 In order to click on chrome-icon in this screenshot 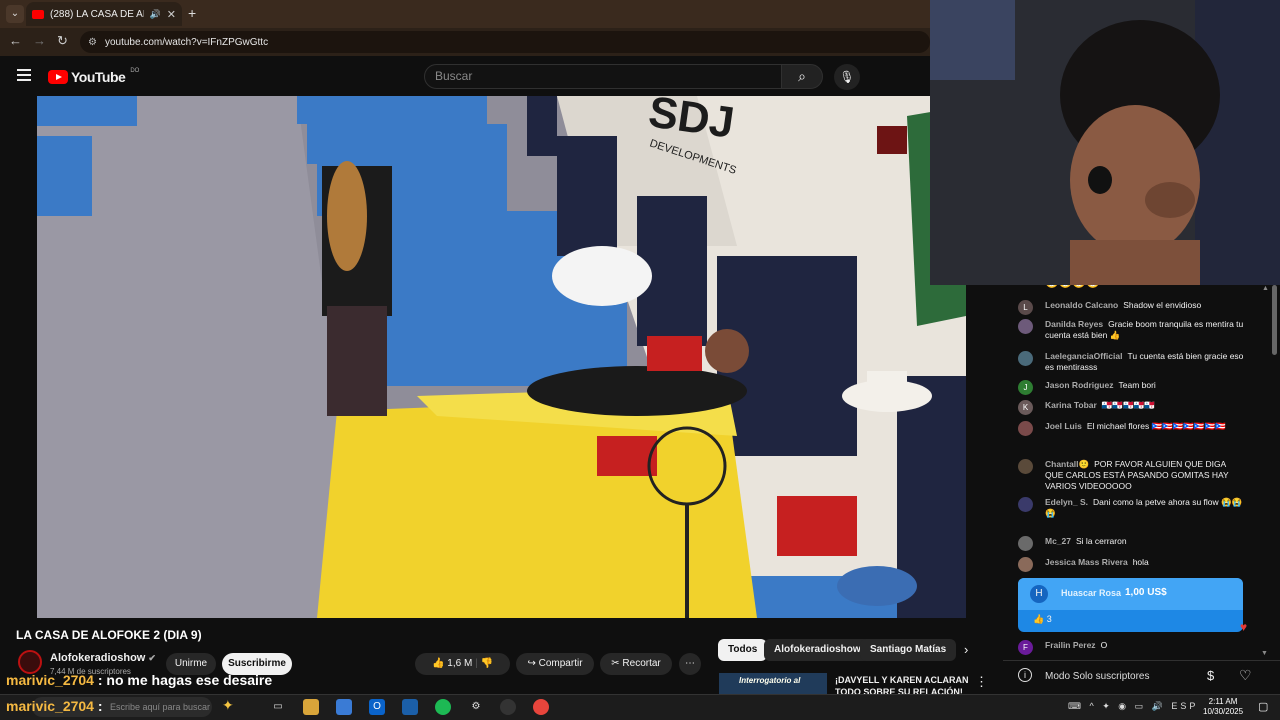, I will do `click(541, 707)`.